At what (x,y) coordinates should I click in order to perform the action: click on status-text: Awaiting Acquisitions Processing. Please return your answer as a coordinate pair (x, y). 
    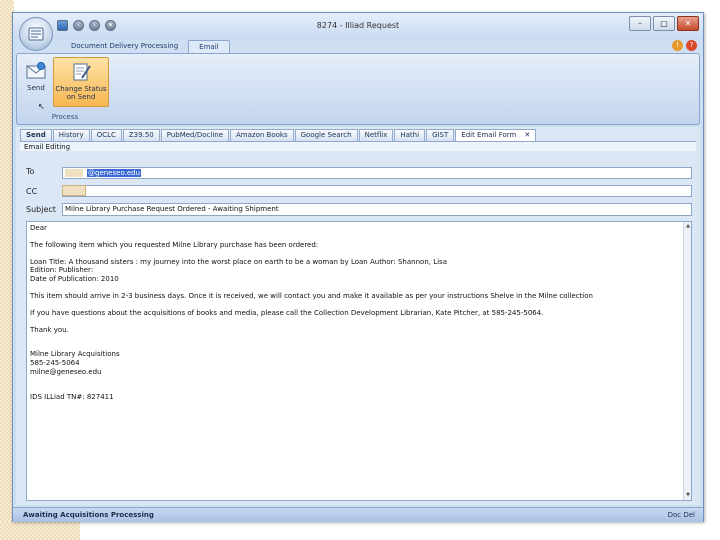
    Looking at the image, I should click on (88, 515).